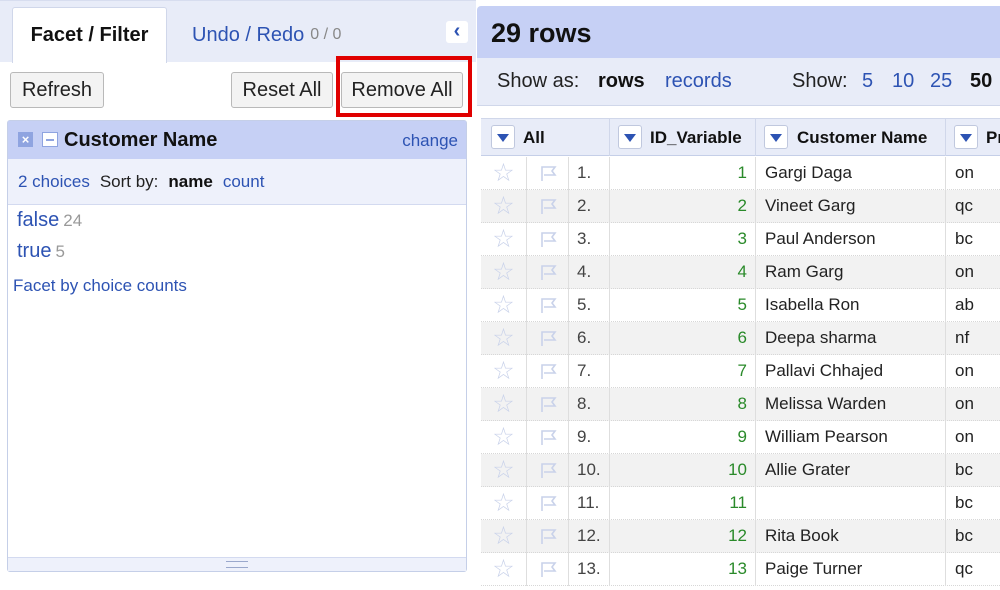  Describe the element at coordinates (534, 137) in the screenshot. I see `column-all-label: All` at that location.